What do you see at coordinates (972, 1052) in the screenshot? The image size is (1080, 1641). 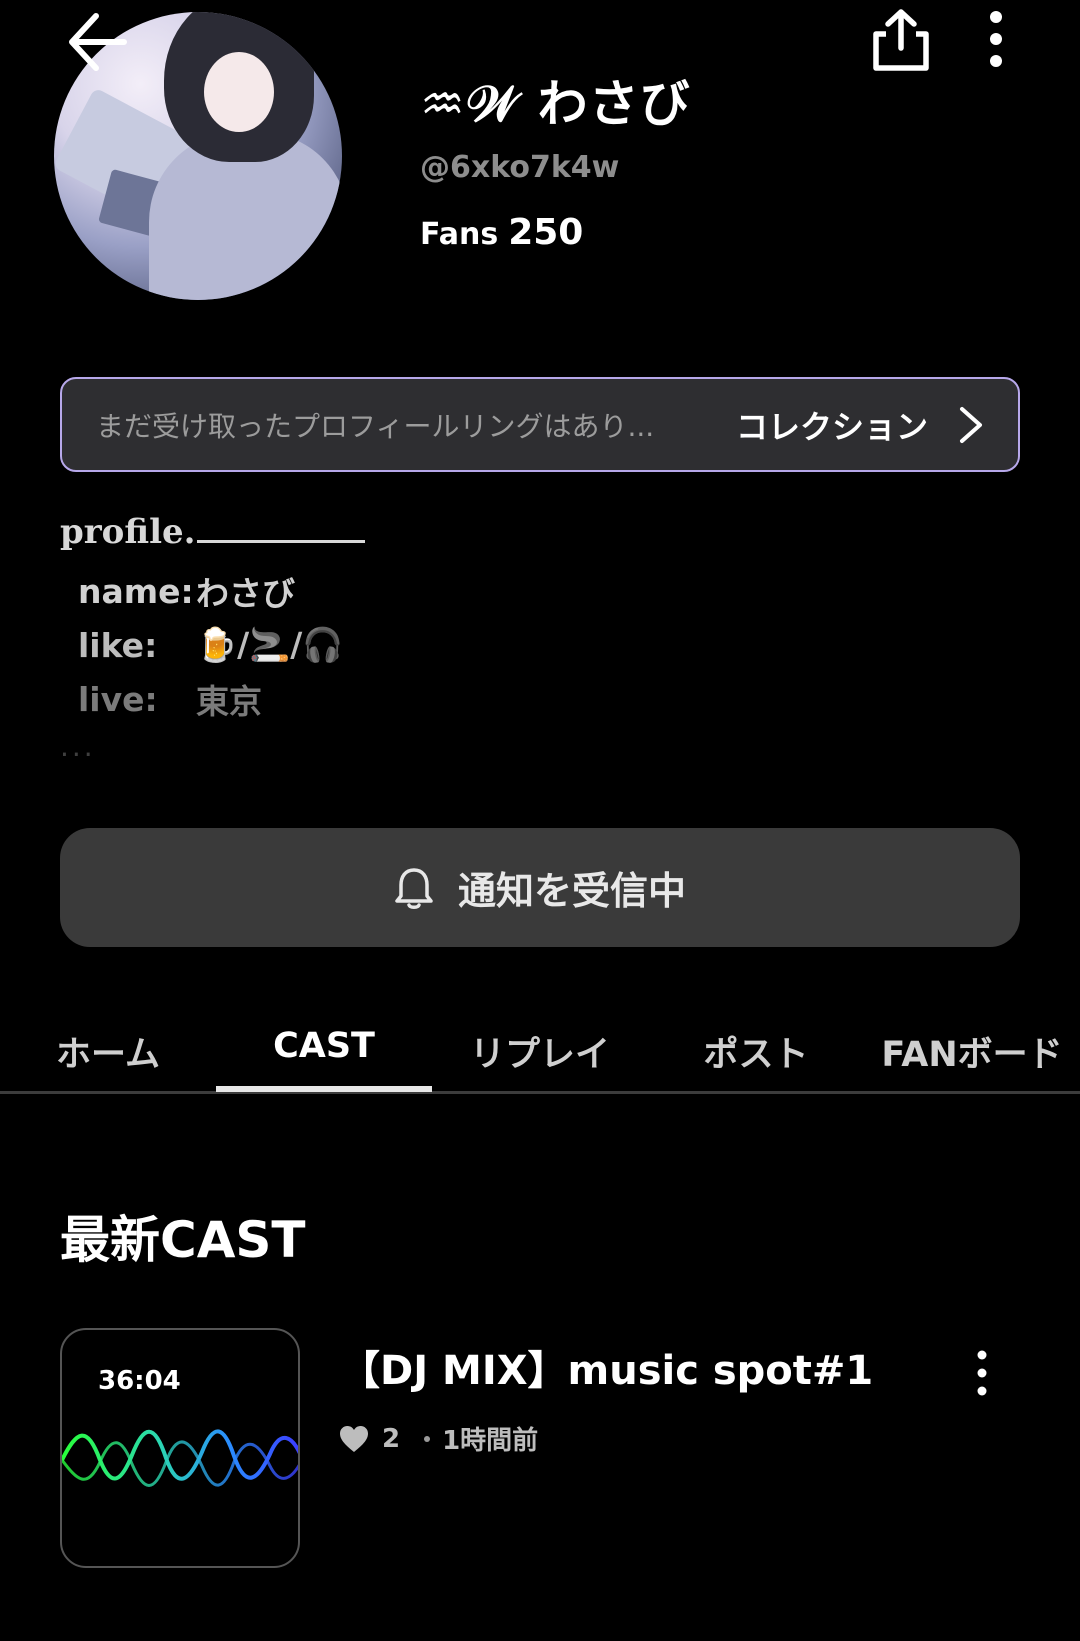 I see `tab-fan-board: FANボード` at bounding box center [972, 1052].